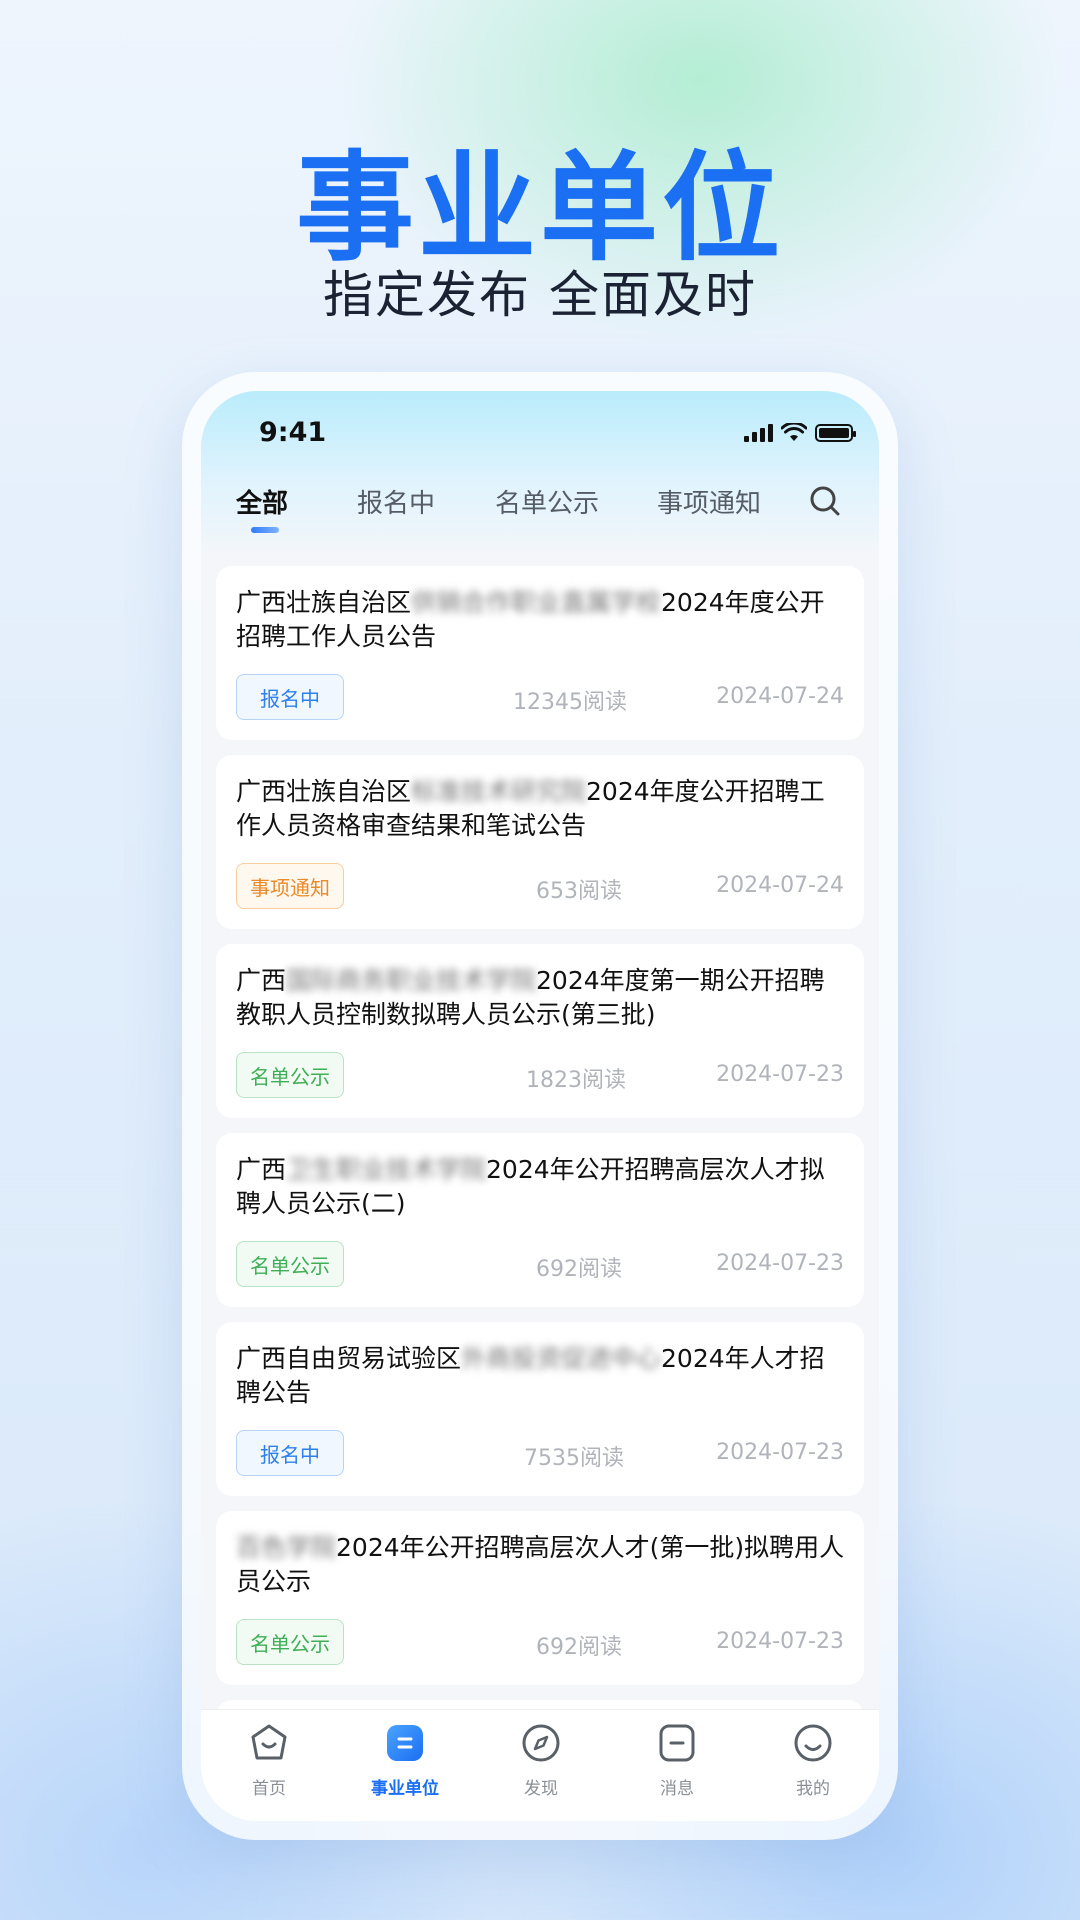  Describe the element at coordinates (269, 1742) in the screenshot. I see `home-icon` at that location.